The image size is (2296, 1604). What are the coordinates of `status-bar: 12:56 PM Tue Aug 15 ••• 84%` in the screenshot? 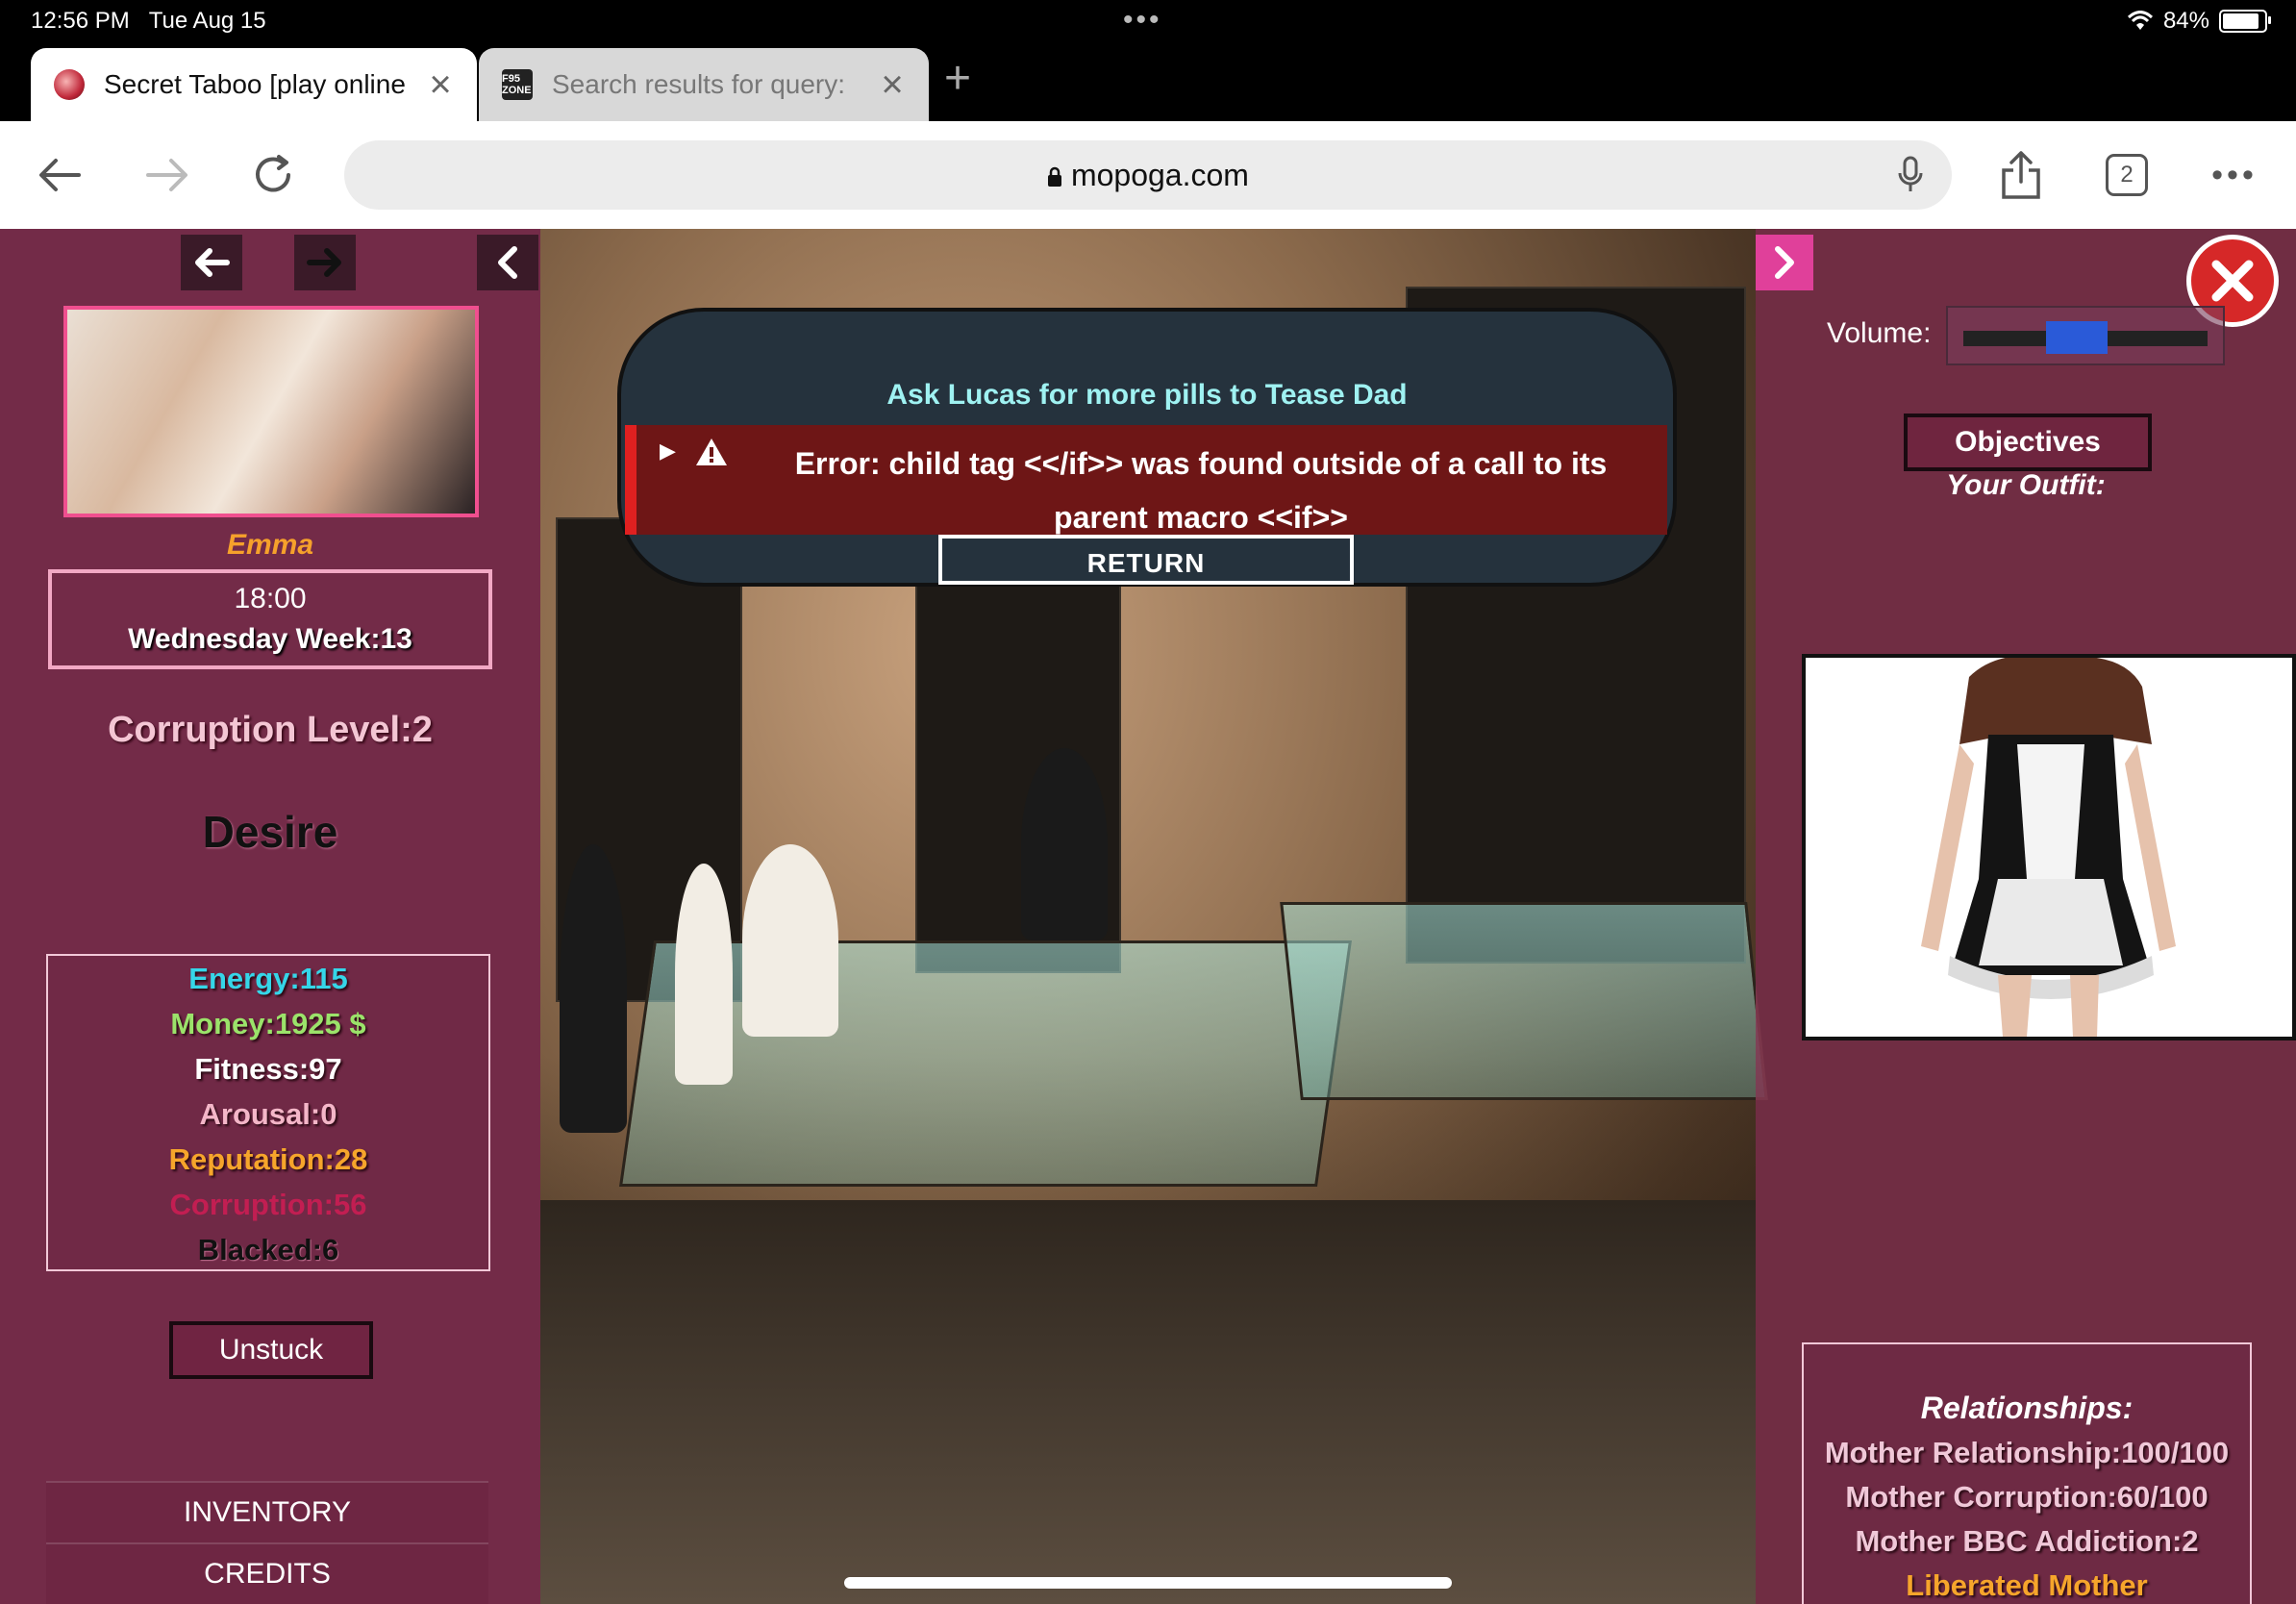 It's located at (1148, 22).